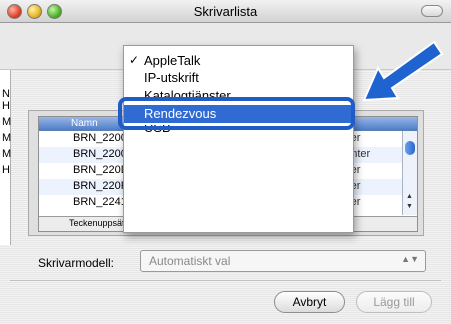 The image size is (451, 324). I want to click on menu-item-directory-services: Katalogtjänster, so click(238, 92).